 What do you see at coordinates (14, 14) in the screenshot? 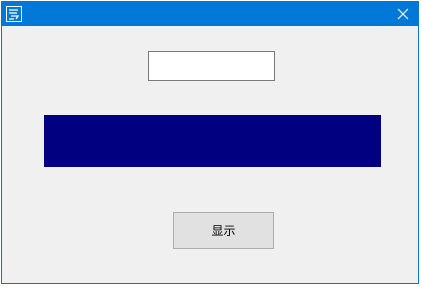
I see `app-logo-icon` at bounding box center [14, 14].